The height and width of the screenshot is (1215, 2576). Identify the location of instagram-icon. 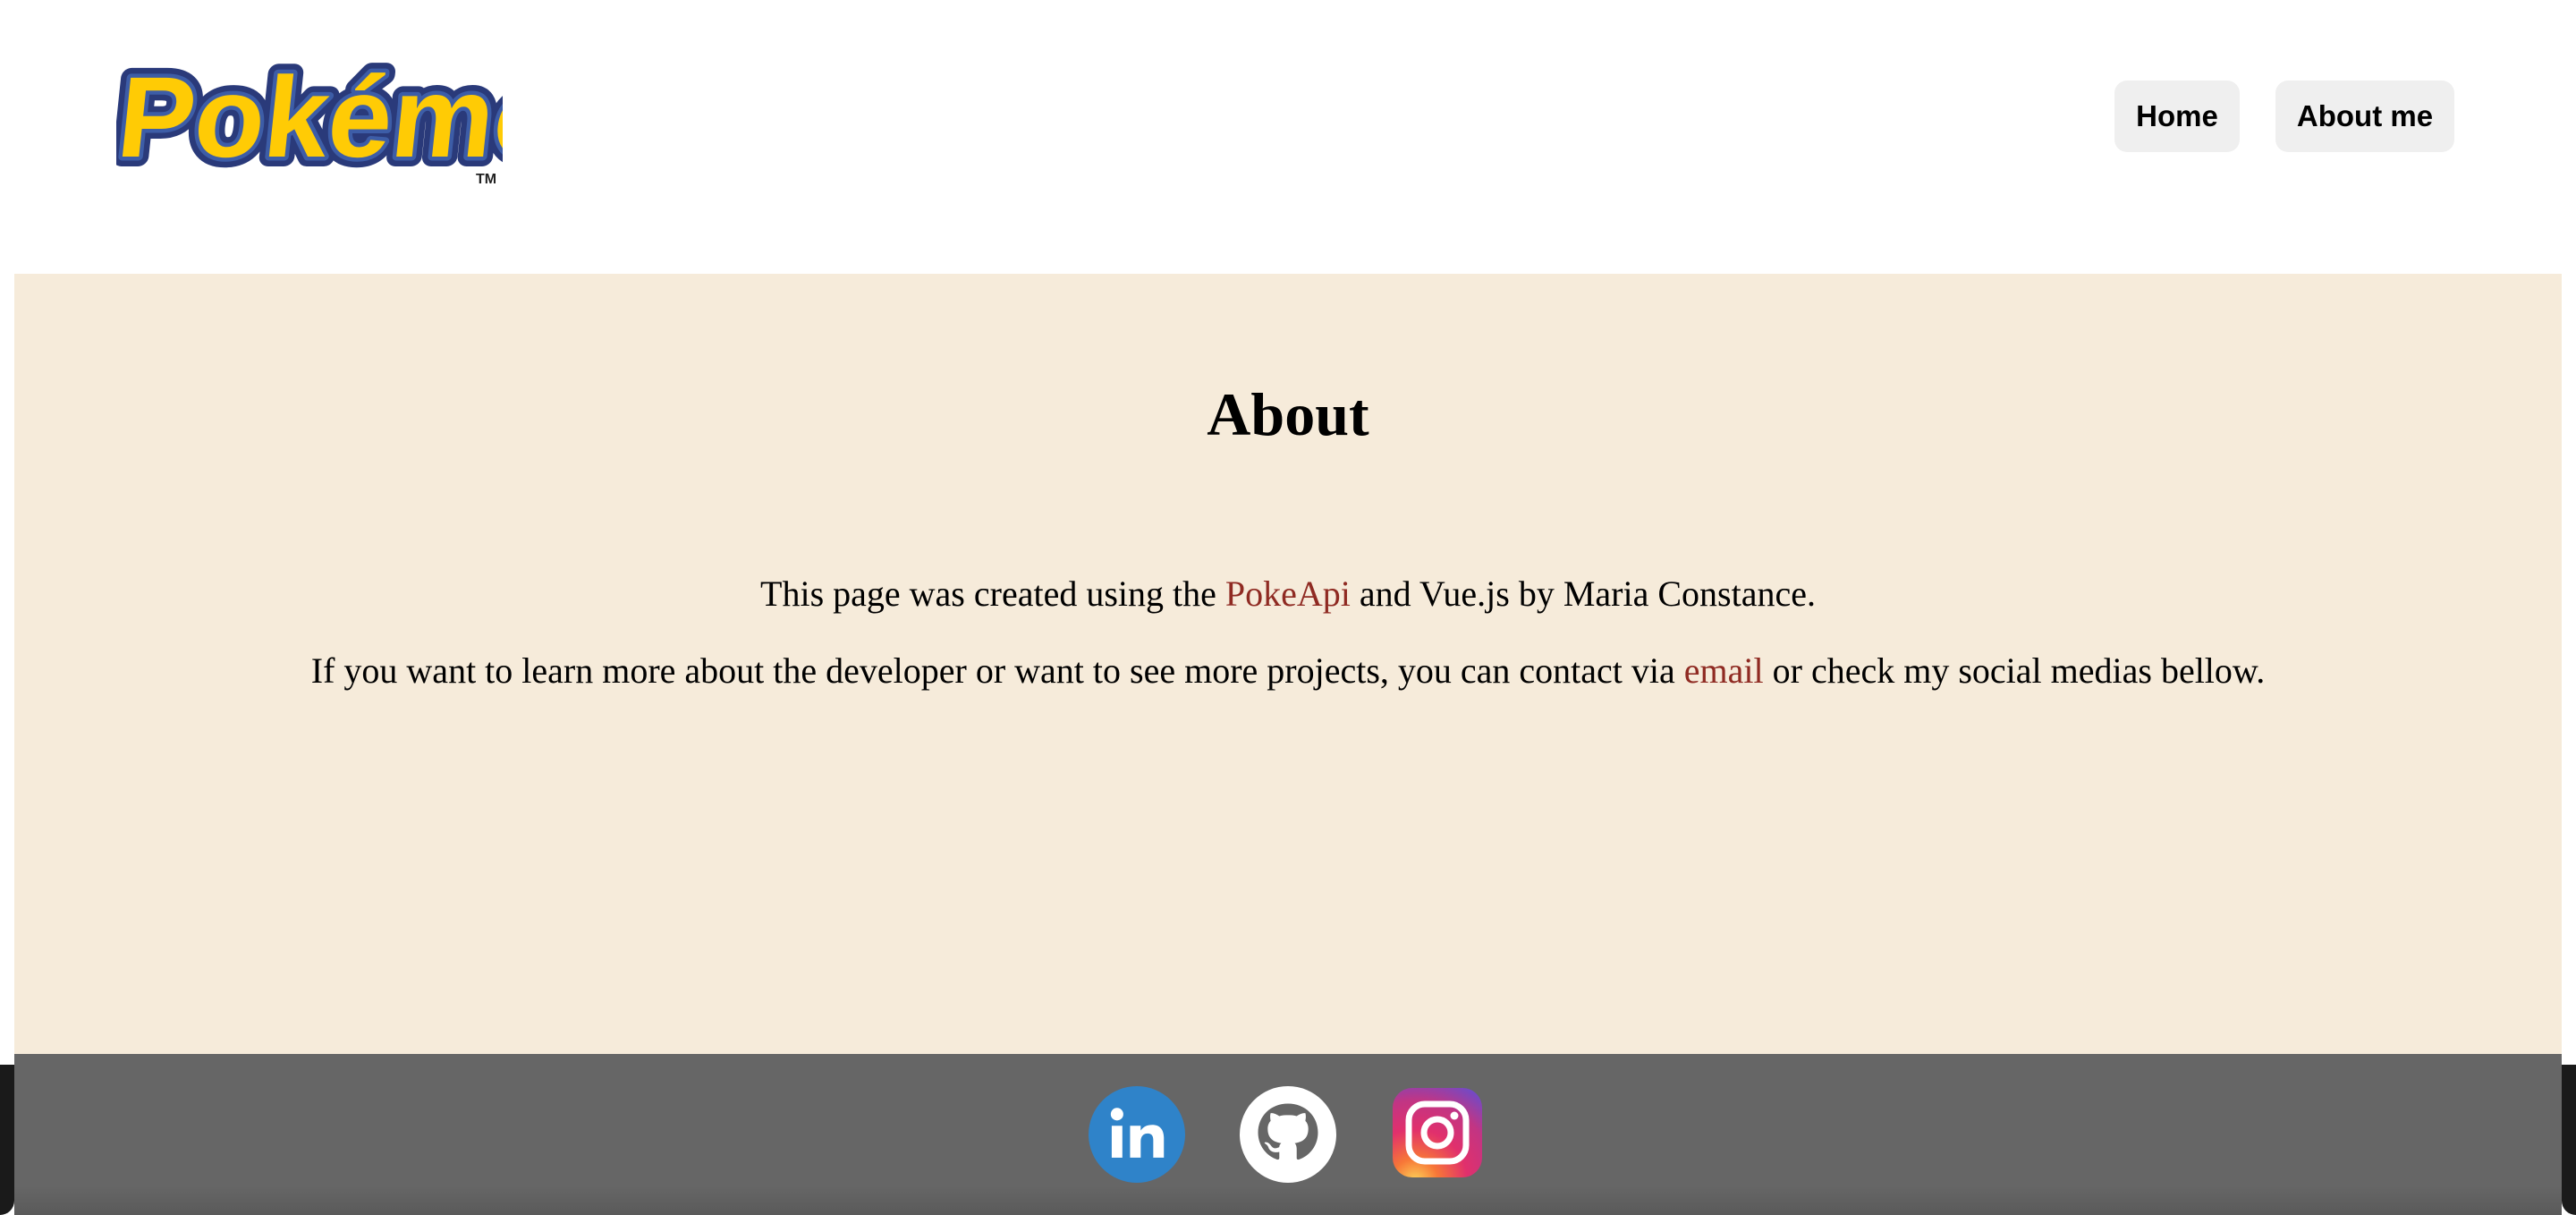
(1437, 1133).